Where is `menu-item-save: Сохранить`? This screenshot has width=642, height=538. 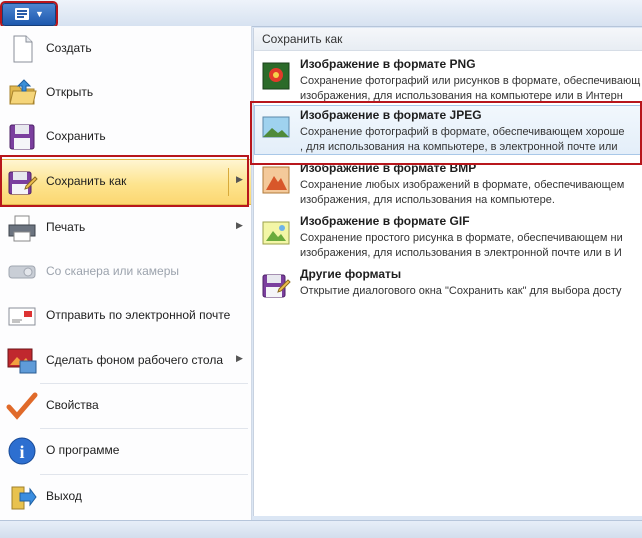
menu-item-save: Сохранить is located at coordinates (126, 137).